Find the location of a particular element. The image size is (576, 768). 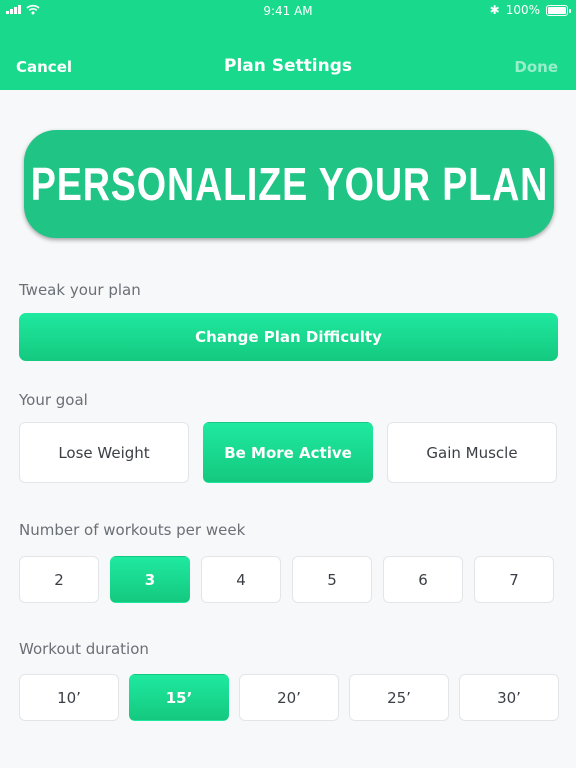

workouts-option: 3 is located at coordinates (150, 579).